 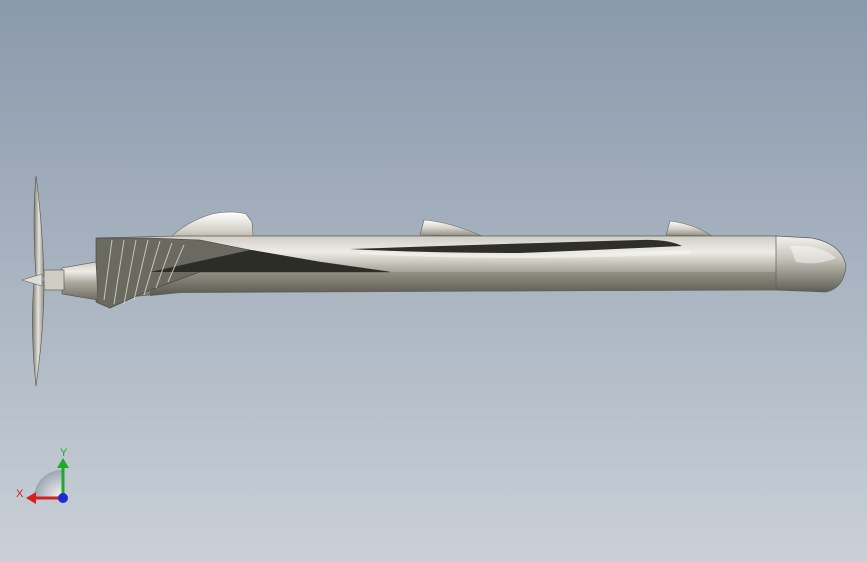 I want to click on triad-x-label: X, so click(x=20, y=494).